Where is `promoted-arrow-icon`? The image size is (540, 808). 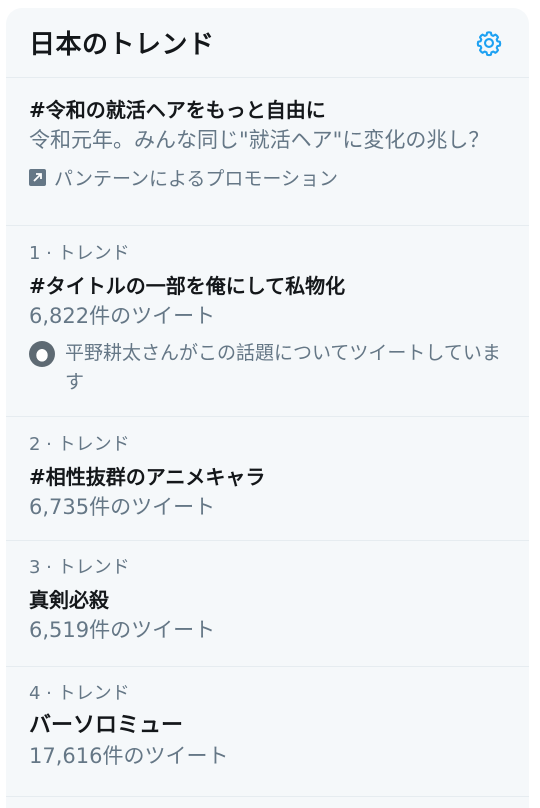
promoted-arrow-icon is located at coordinates (37, 177).